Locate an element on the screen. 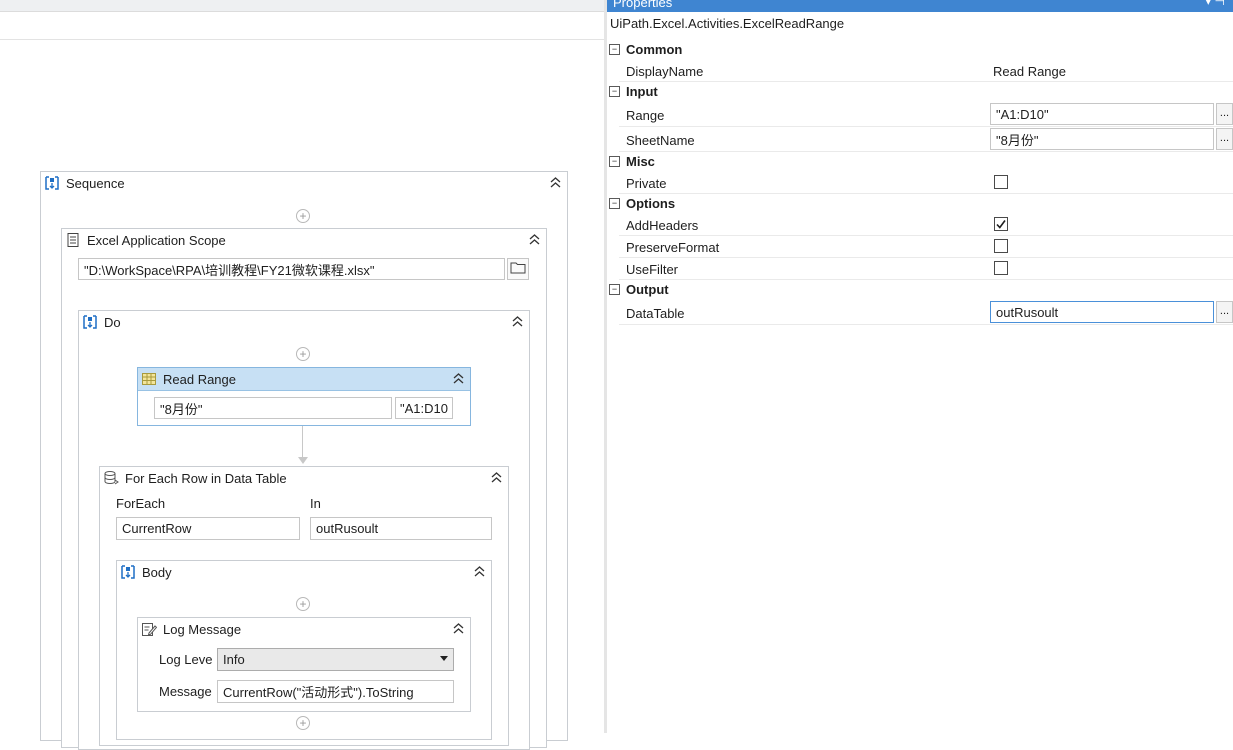 The width and height of the screenshot is (1233, 750). datatable-input: outRusoult is located at coordinates (1102, 312).